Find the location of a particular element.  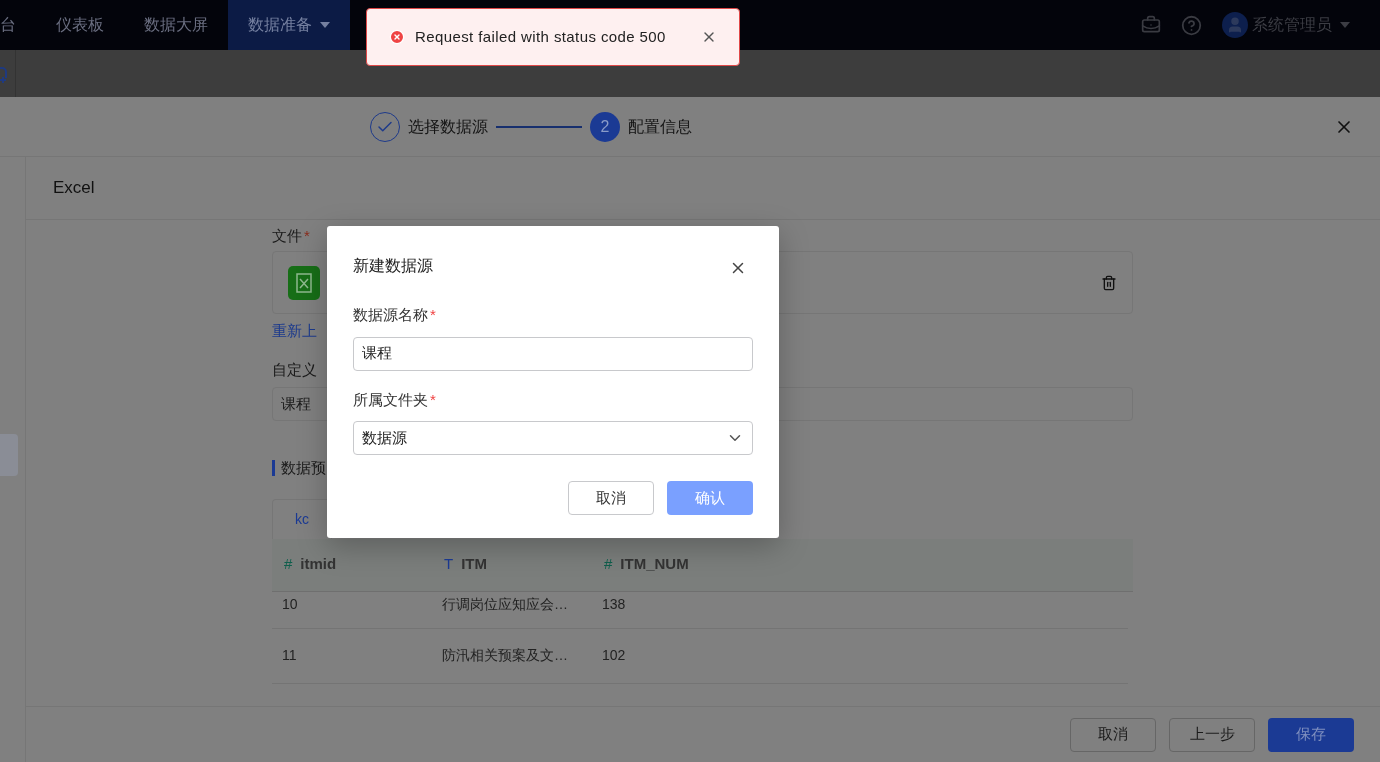

column-header: ITM is located at coordinates (474, 564).